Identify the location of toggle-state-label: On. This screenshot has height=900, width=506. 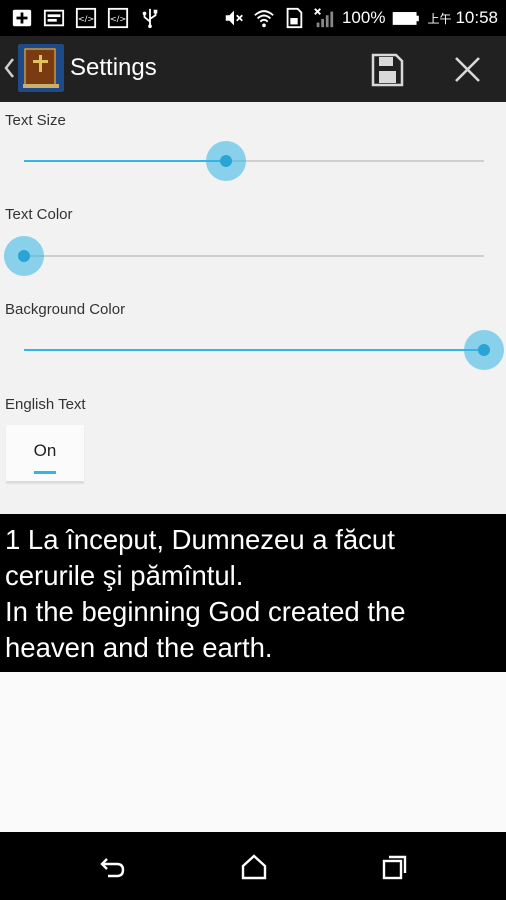
(45, 450).